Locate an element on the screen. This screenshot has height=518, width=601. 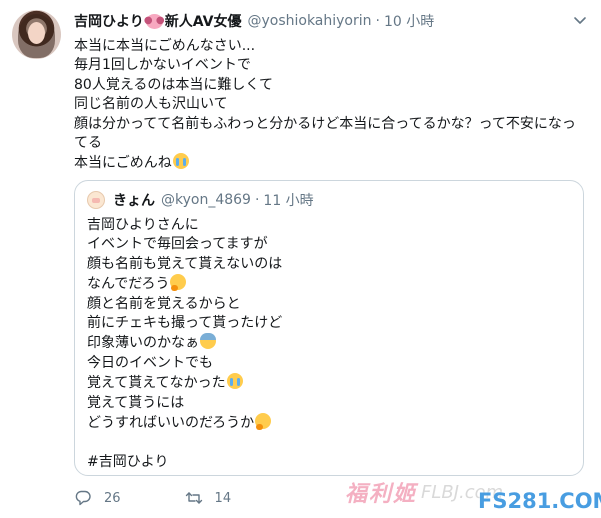
quote-line-with-emoji: 印象薄いのかなぁ is located at coordinates (327, 343).